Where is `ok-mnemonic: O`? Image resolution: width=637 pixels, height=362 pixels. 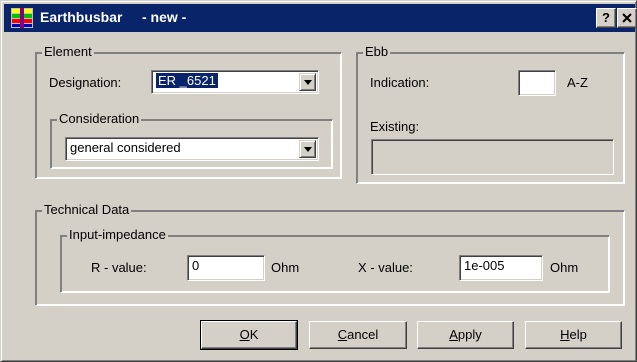
ok-mnemonic: O is located at coordinates (244, 334).